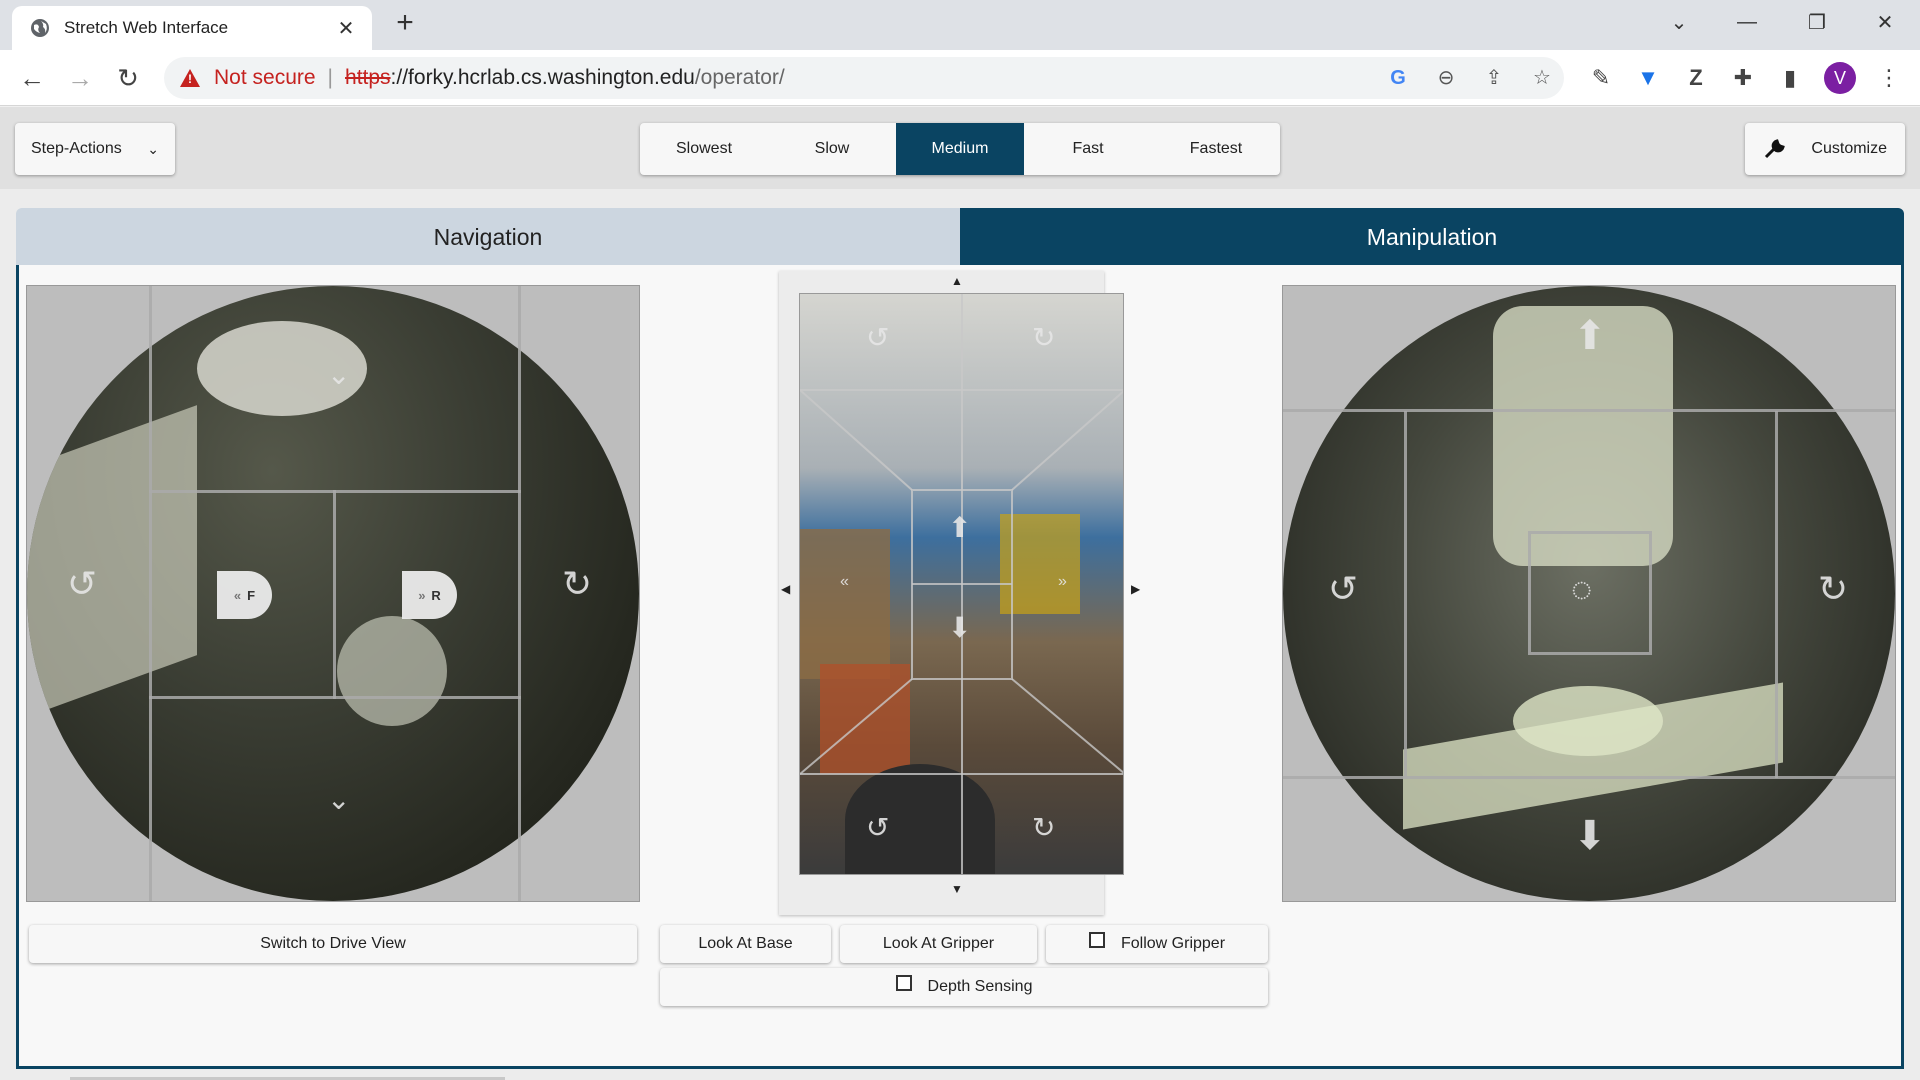  What do you see at coordinates (1173, 943) in the screenshot?
I see `follow-gripper-label: Follow Gripper` at bounding box center [1173, 943].